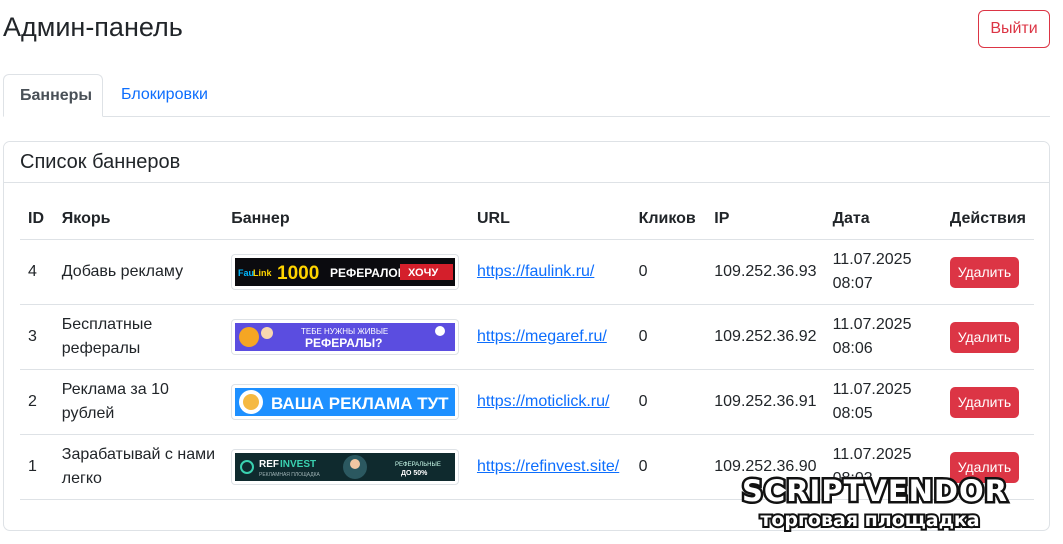 This screenshot has height=544, width=1063. I want to click on cell-ip: 109.252.36.93, so click(765, 272).